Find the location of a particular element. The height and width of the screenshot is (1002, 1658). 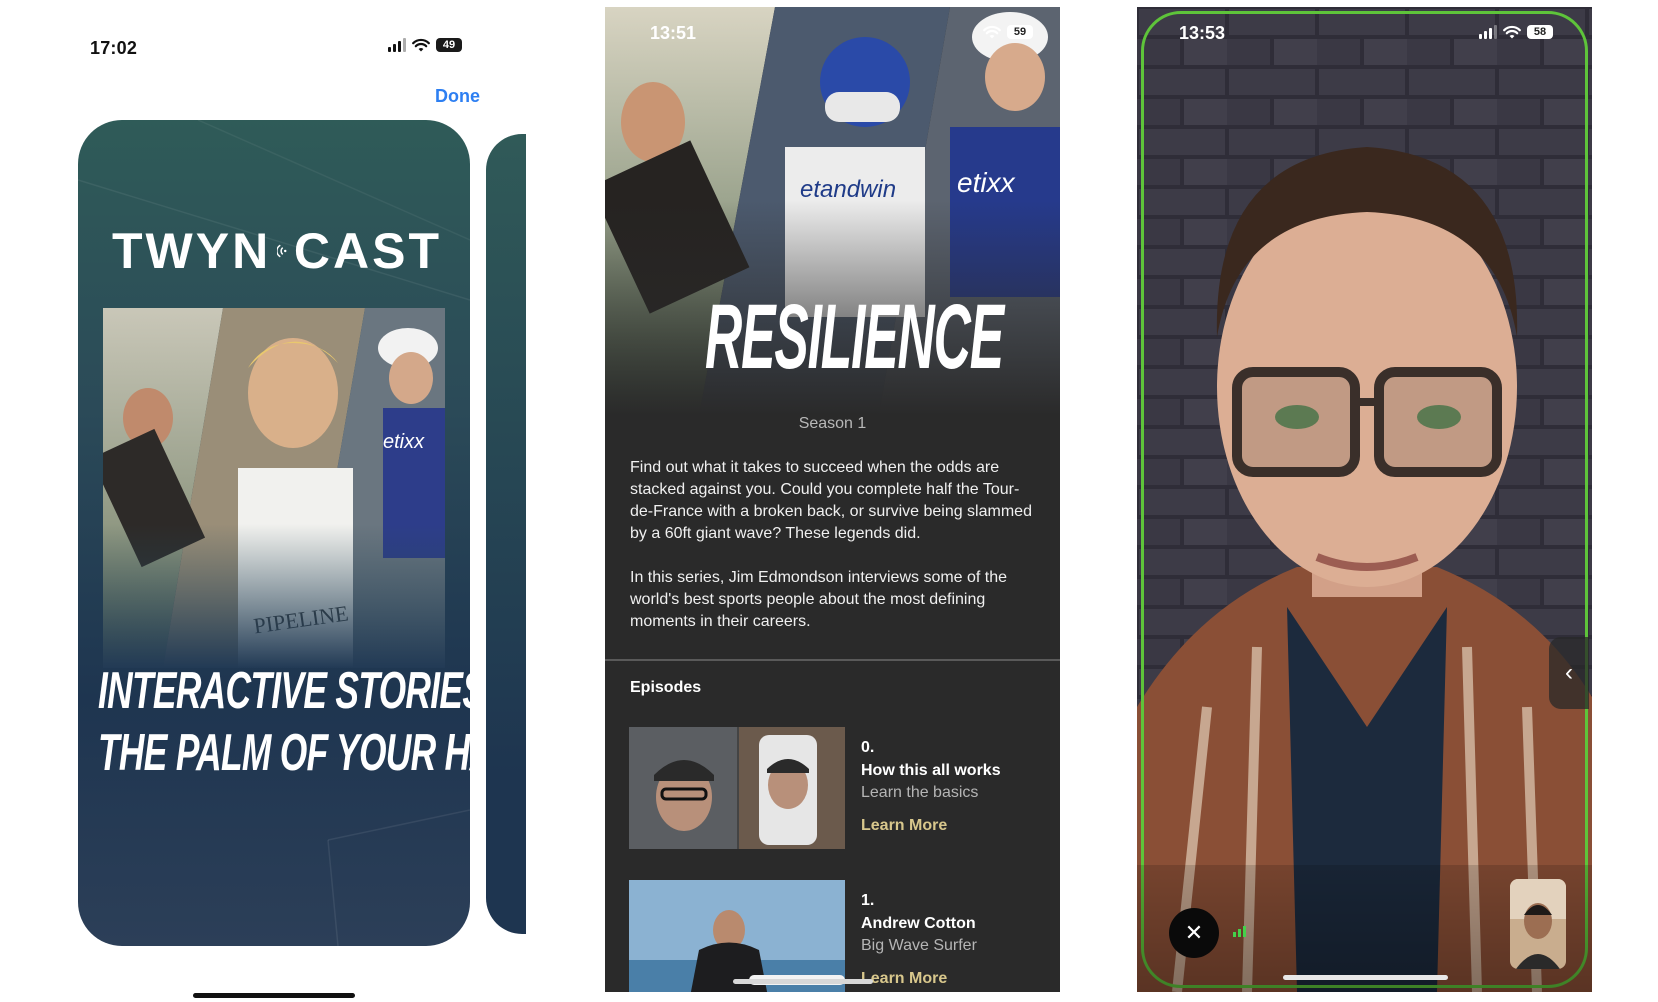

close-icon: ✕ is located at coordinates (1194, 932).